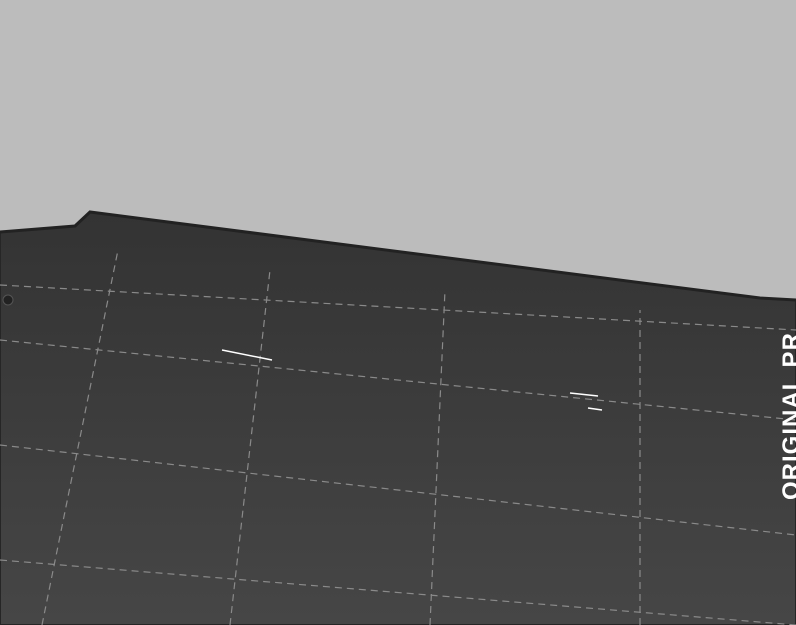 The height and width of the screenshot is (625, 796). Describe the element at coordinates (787, 416) in the screenshot. I see `bed-label: ORIGINAL PR` at that location.